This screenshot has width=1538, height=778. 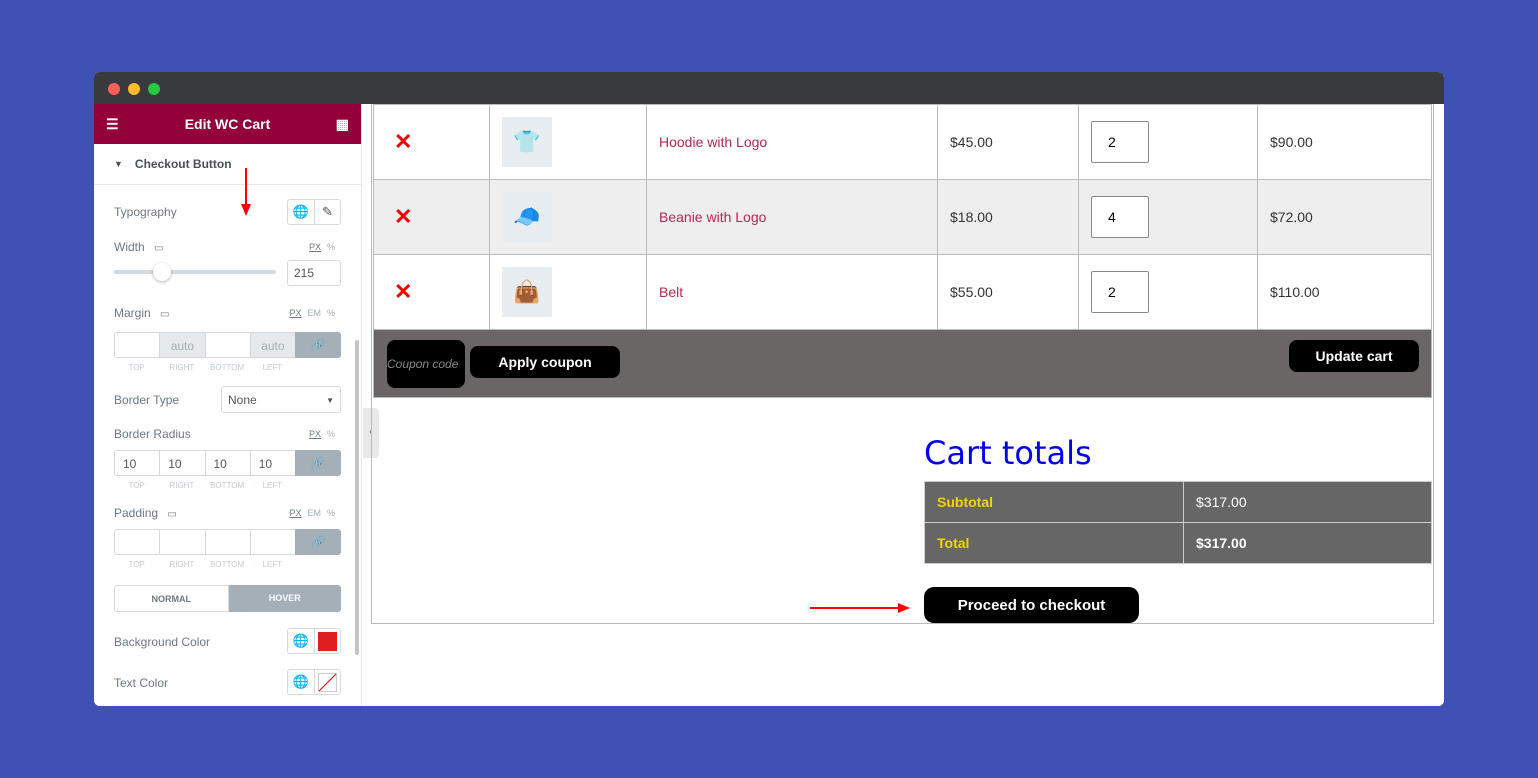 I want to click on product-thumbnail: 👜, so click(x=527, y=292).